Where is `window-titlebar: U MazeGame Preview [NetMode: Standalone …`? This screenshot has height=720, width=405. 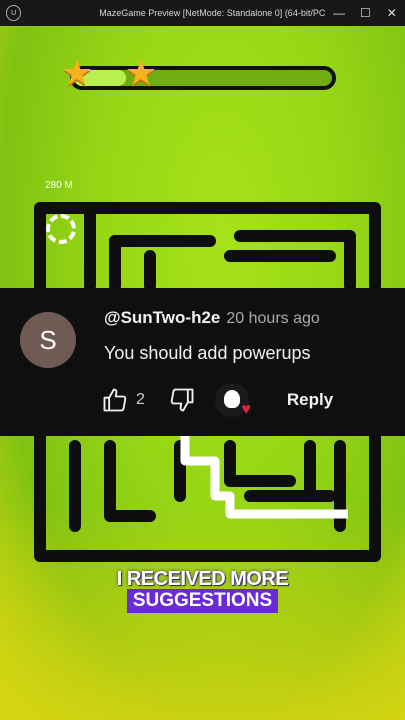 window-titlebar: U MazeGame Preview [NetMode: Standalone … is located at coordinates (202, 13).